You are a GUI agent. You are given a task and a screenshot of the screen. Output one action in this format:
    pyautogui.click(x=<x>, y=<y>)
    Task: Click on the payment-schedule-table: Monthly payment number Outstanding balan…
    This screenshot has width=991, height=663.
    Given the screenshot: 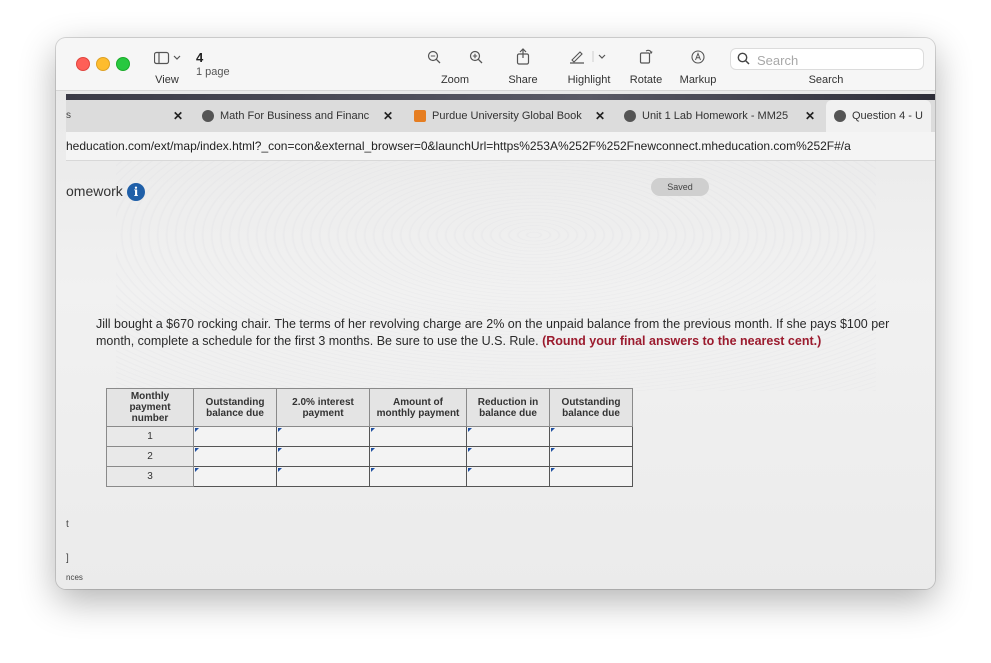 What is the action you would take?
    pyautogui.click(x=369, y=437)
    